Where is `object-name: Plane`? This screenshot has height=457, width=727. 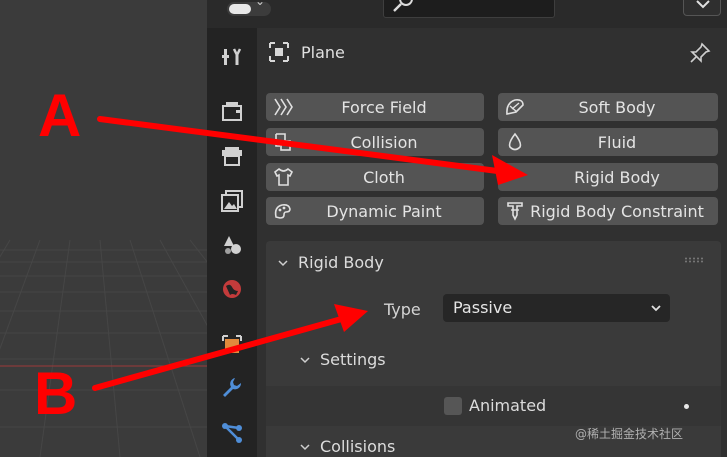 object-name: Plane is located at coordinates (323, 52).